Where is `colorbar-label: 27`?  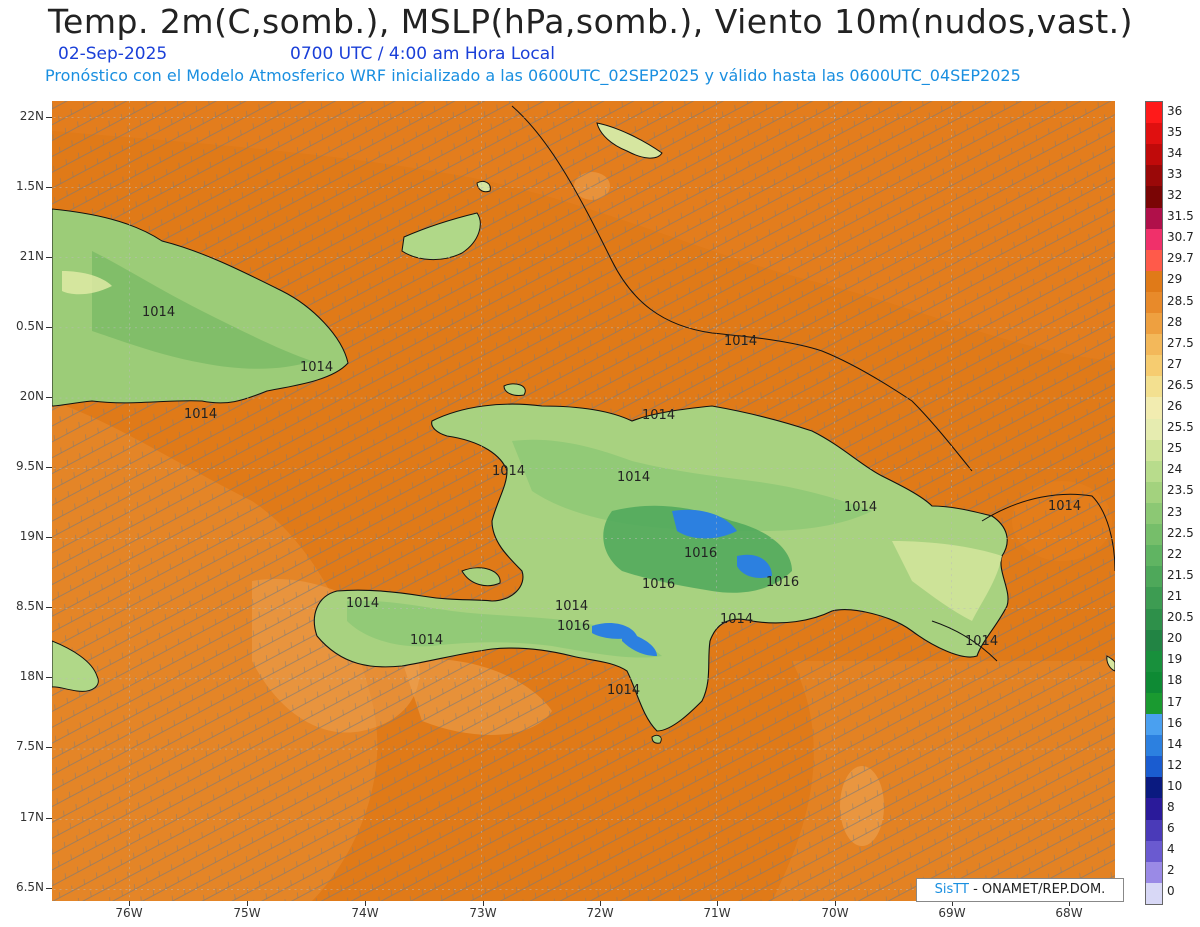
colorbar-label: 27 is located at coordinates (1175, 363).